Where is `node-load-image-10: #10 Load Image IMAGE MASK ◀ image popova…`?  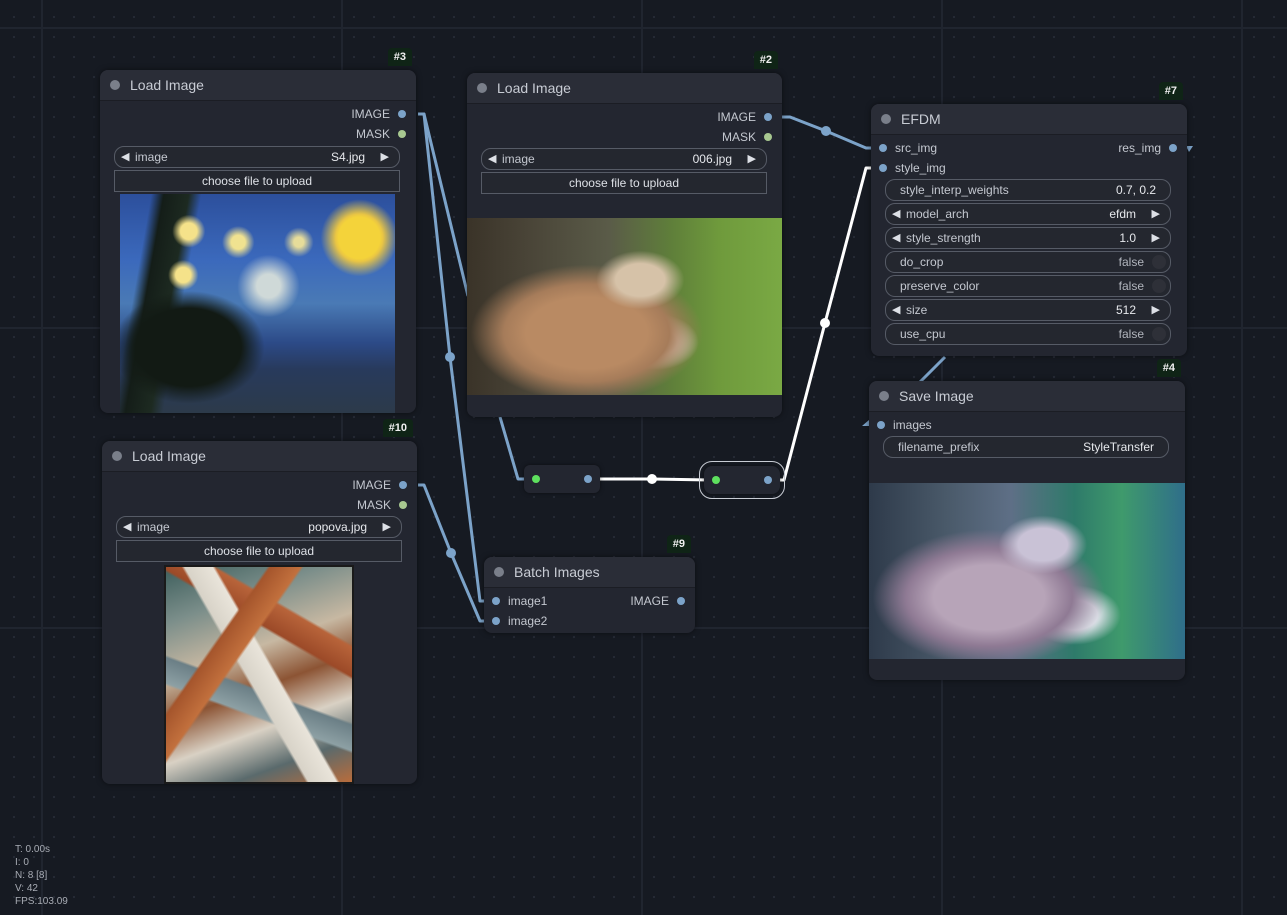 node-load-image-10: #10 Load Image IMAGE MASK ◀ image popova… is located at coordinates (259, 601).